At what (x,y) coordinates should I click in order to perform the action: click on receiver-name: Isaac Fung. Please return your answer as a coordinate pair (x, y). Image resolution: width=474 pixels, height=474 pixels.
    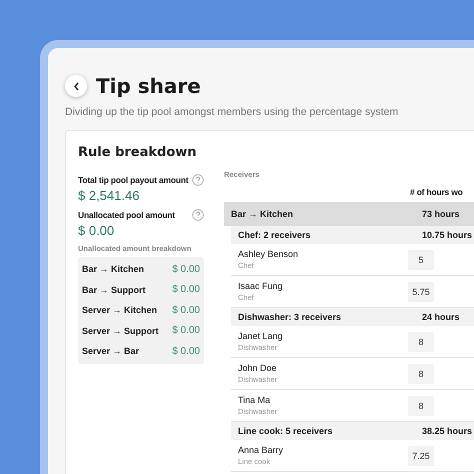
    Looking at the image, I should click on (261, 286).